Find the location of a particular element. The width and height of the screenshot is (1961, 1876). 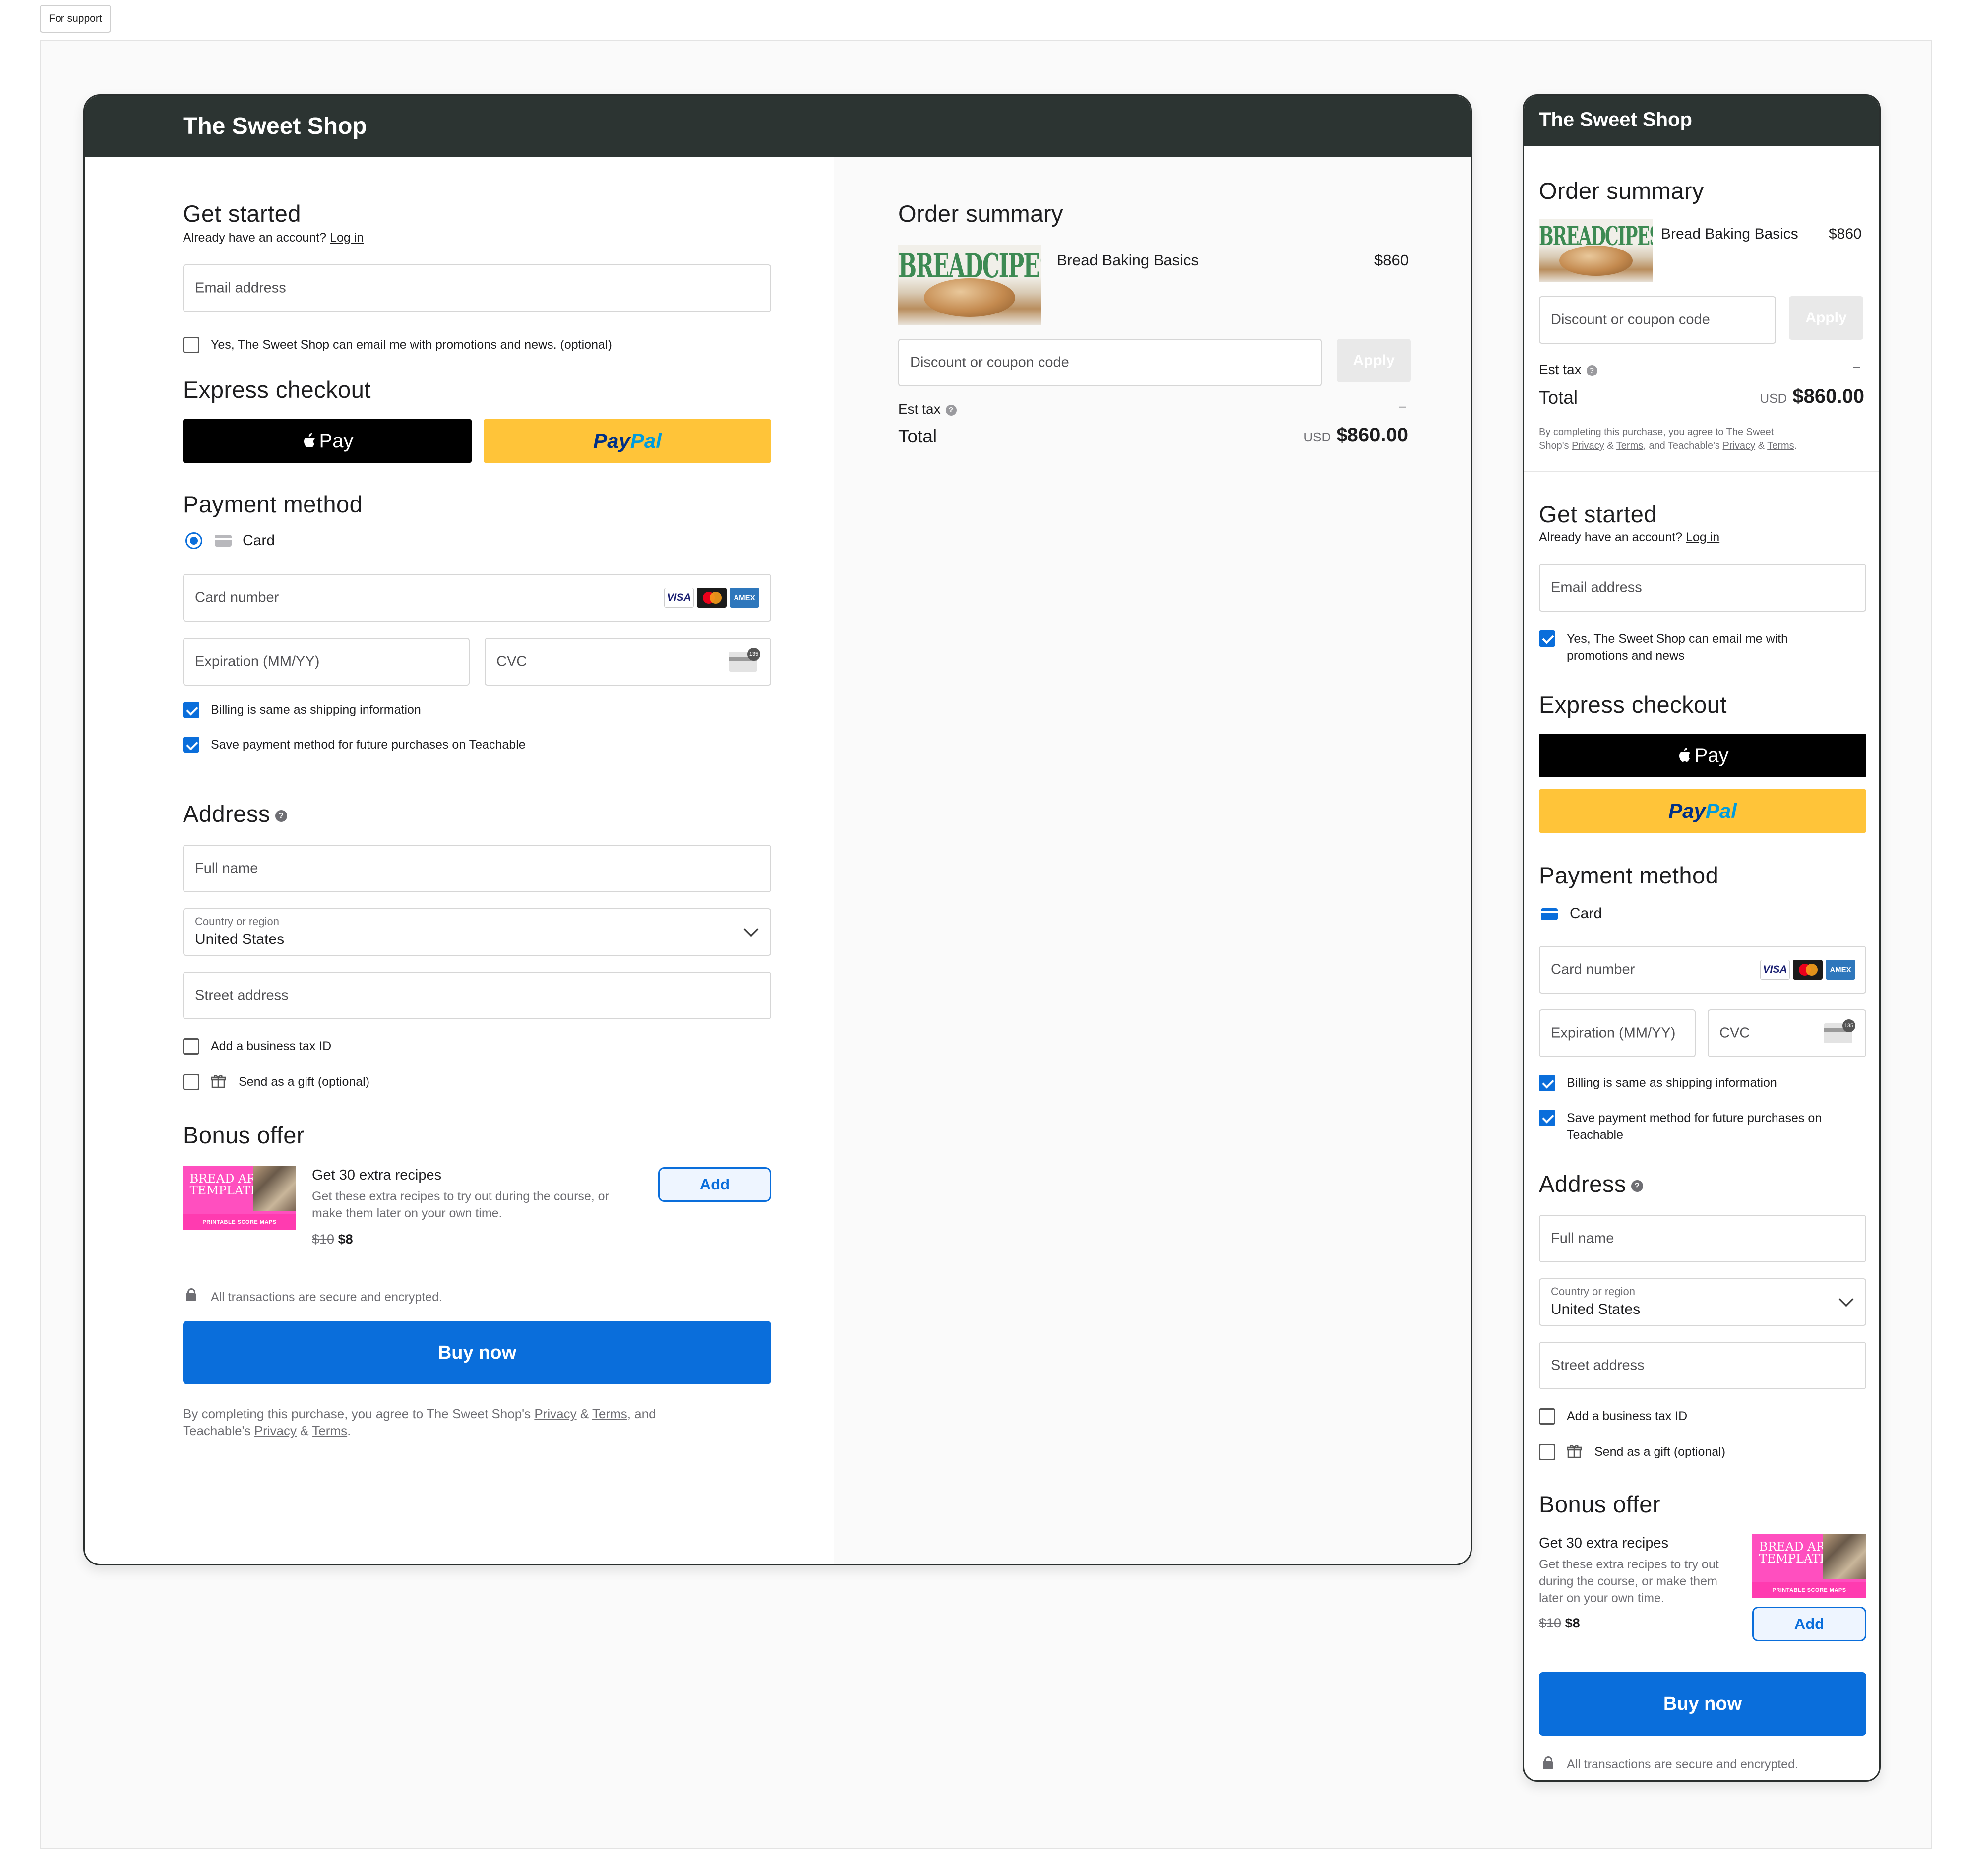

mobile-gift-checkbox is located at coordinates (1547, 1452).